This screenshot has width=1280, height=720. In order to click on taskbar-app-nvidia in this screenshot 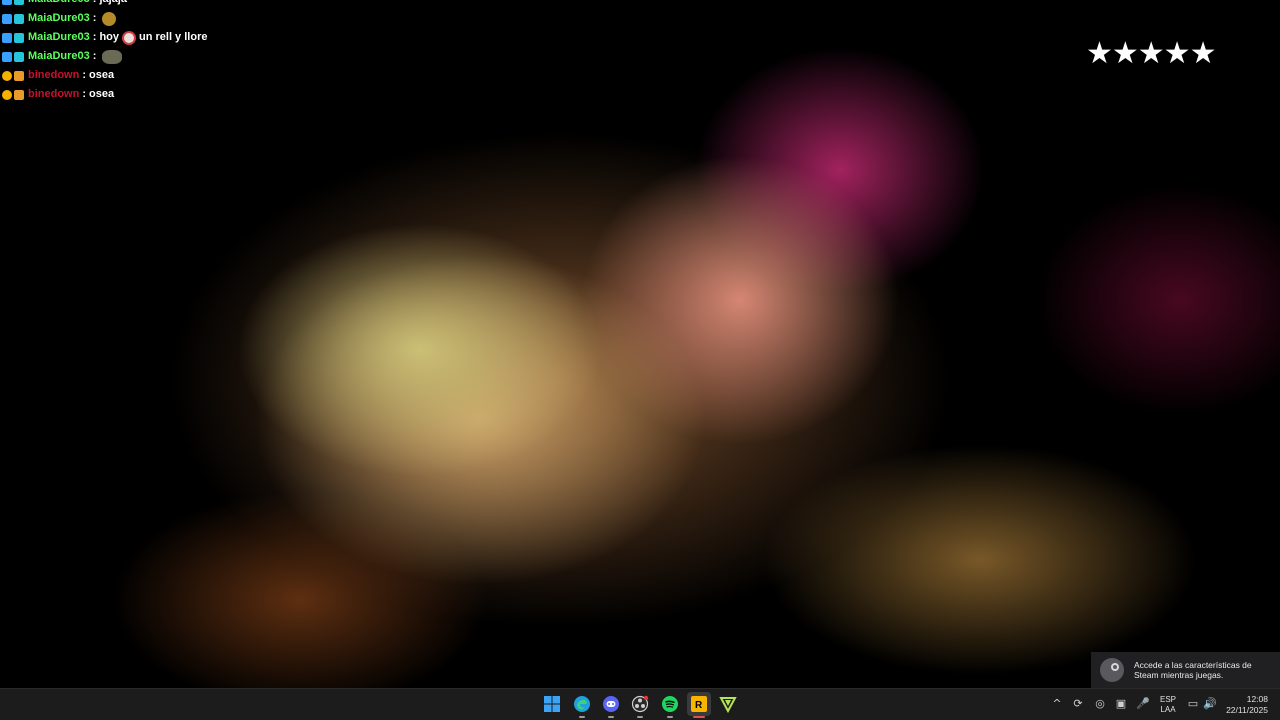, I will do `click(728, 704)`.